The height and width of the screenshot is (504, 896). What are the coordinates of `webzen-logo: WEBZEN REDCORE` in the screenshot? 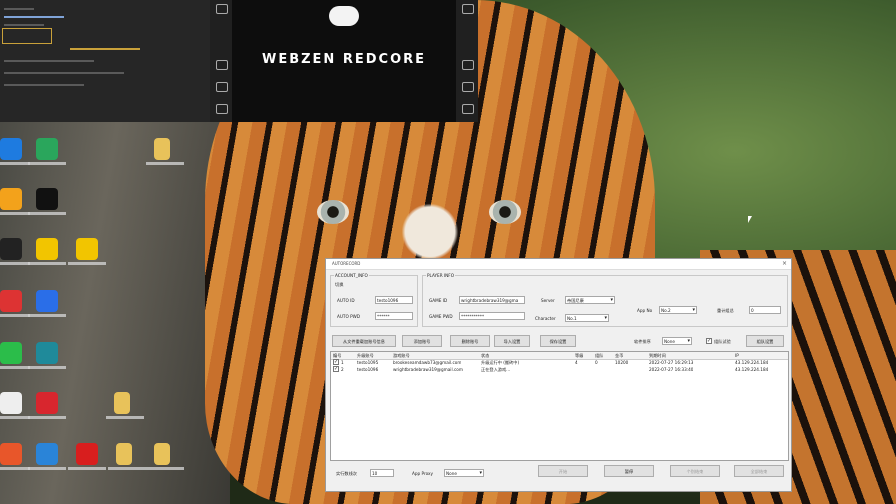 It's located at (344, 59).